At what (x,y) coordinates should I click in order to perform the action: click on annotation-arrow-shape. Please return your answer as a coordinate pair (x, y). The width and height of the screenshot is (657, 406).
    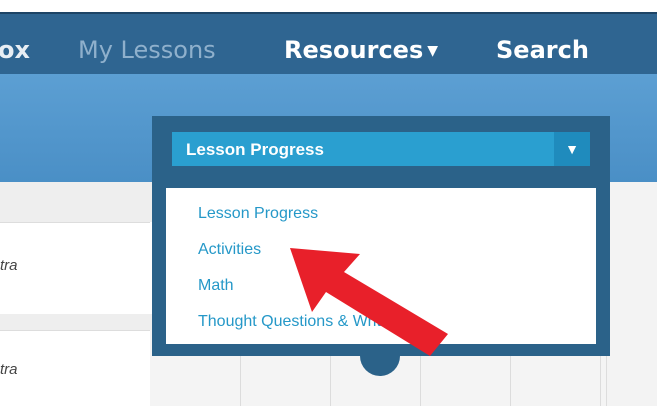
    Looking at the image, I should click on (369, 302).